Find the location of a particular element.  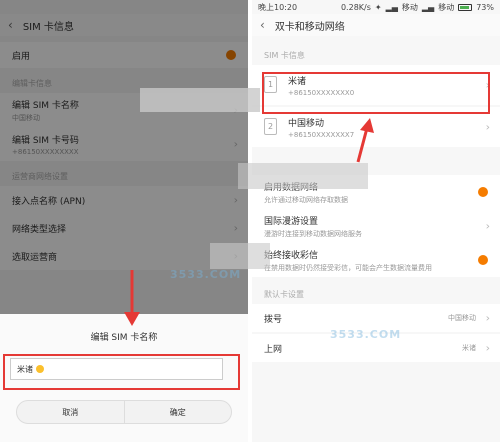

red-arrow-down is located at coordinates (132, 298).